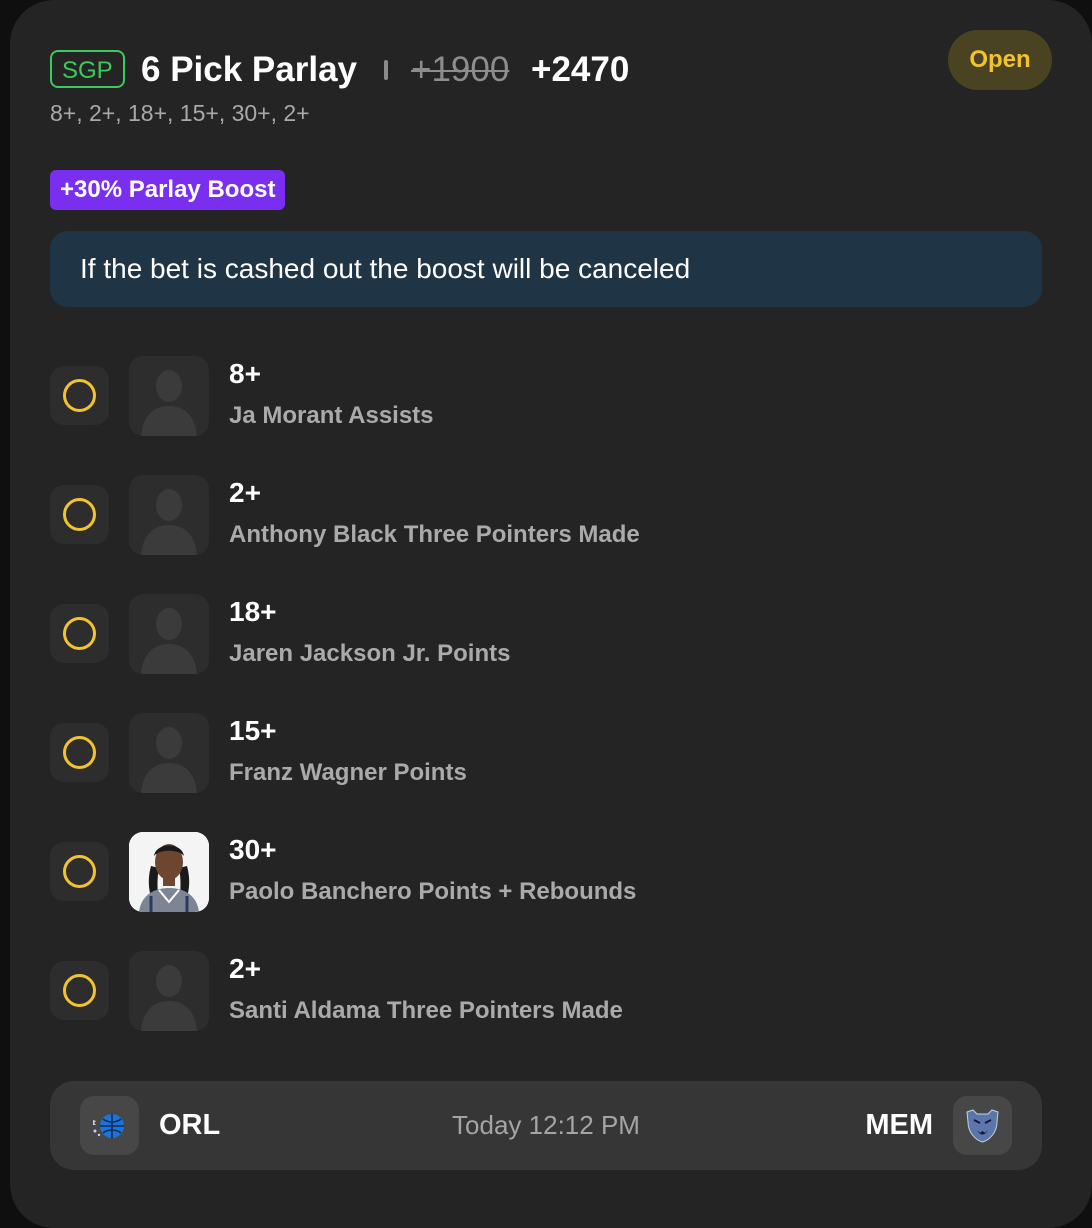 Image resolution: width=1092 pixels, height=1228 pixels. What do you see at coordinates (253, 730) in the screenshot?
I see `leg-line: 15+` at bounding box center [253, 730].